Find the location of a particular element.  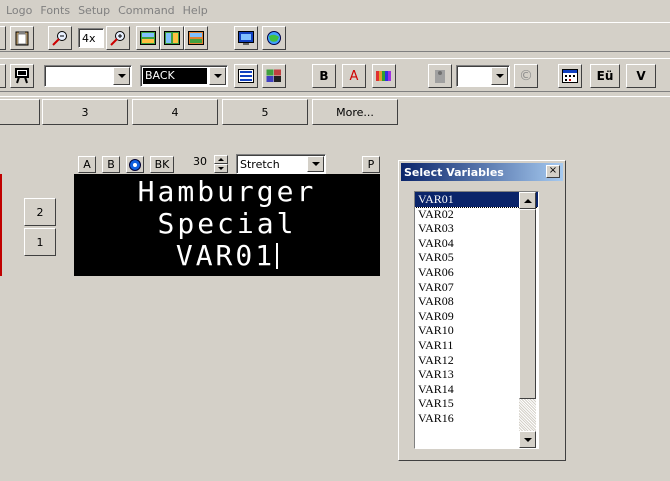

select-variables-titlebar: Select Variables × is located at coordinates (482, 172).